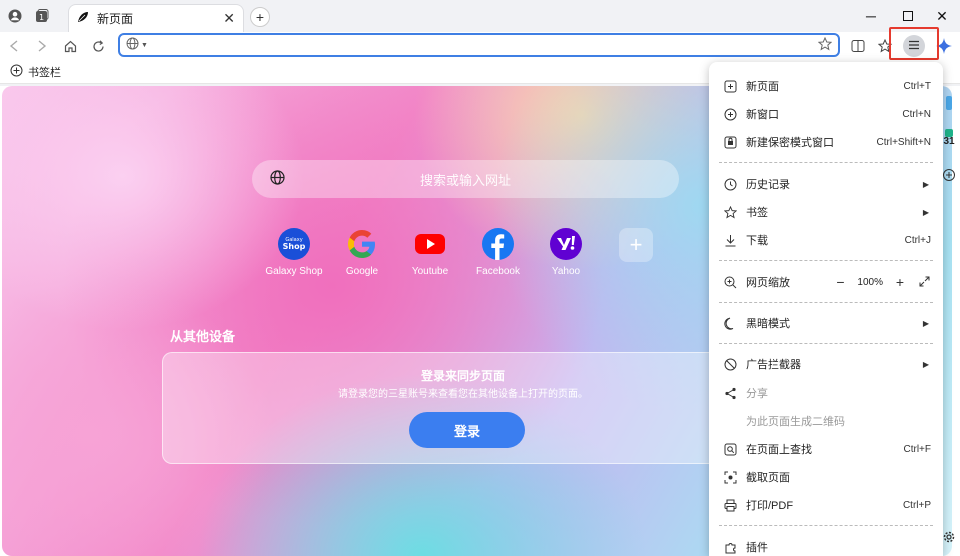 This screenshot has width=960, height=556. I want to click on split-view-icon, so click(858, 46).